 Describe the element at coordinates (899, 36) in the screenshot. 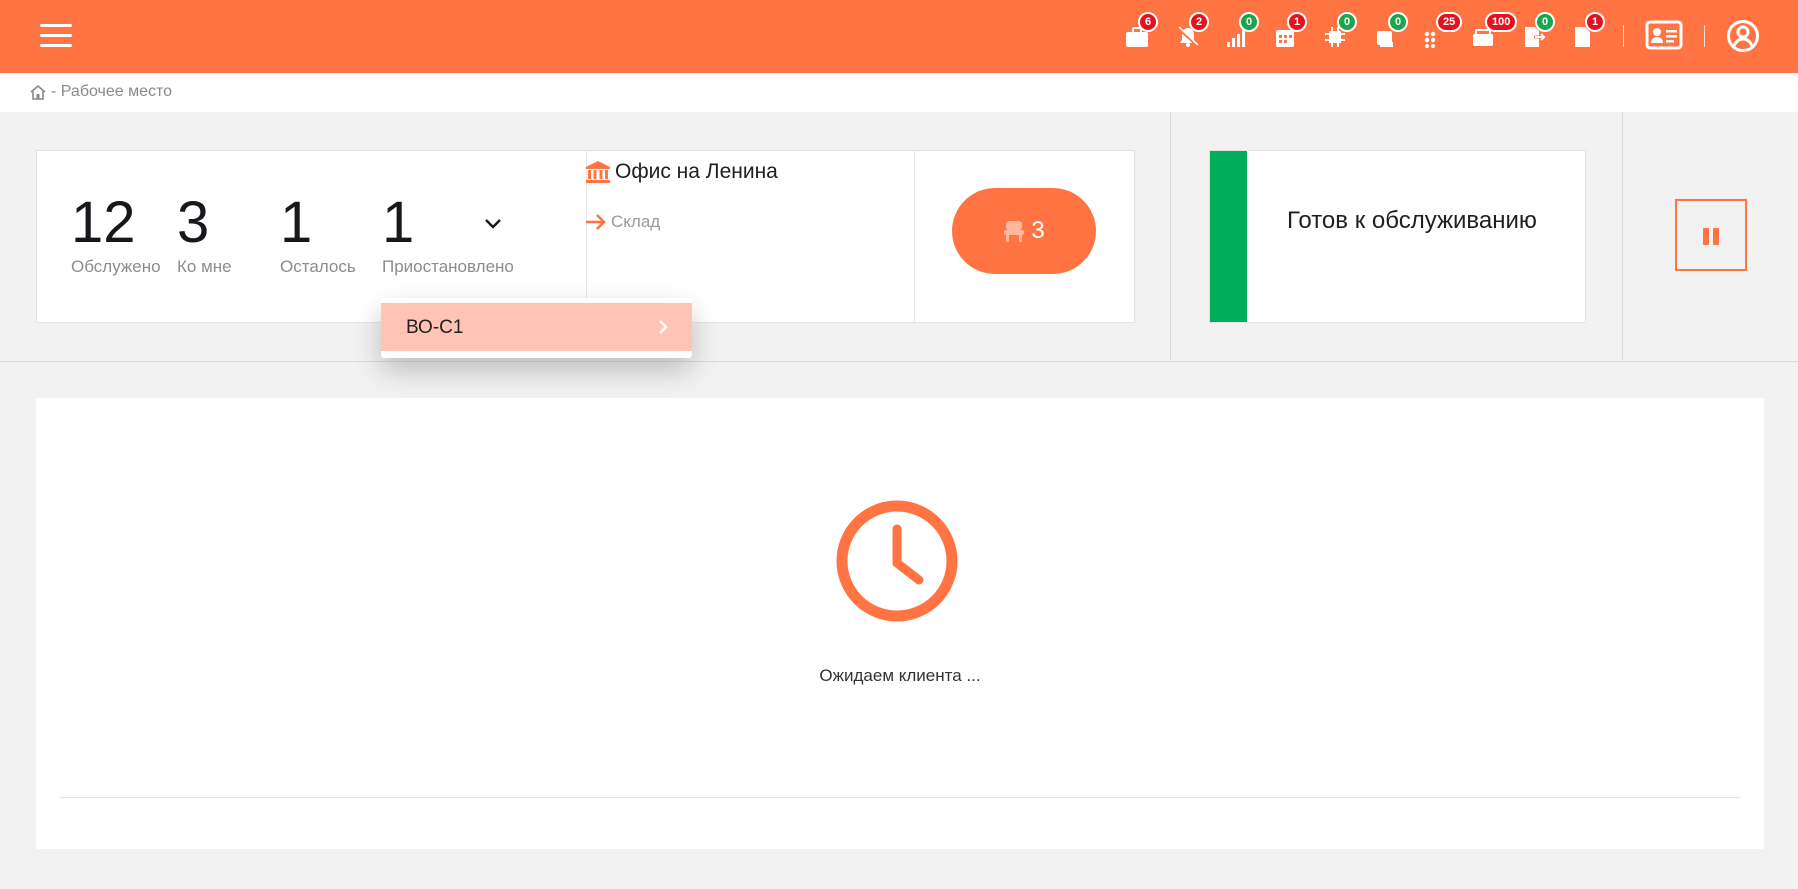

I see `top-bar: 6 2 0 1 0 0 25 100 0 1` at that location.